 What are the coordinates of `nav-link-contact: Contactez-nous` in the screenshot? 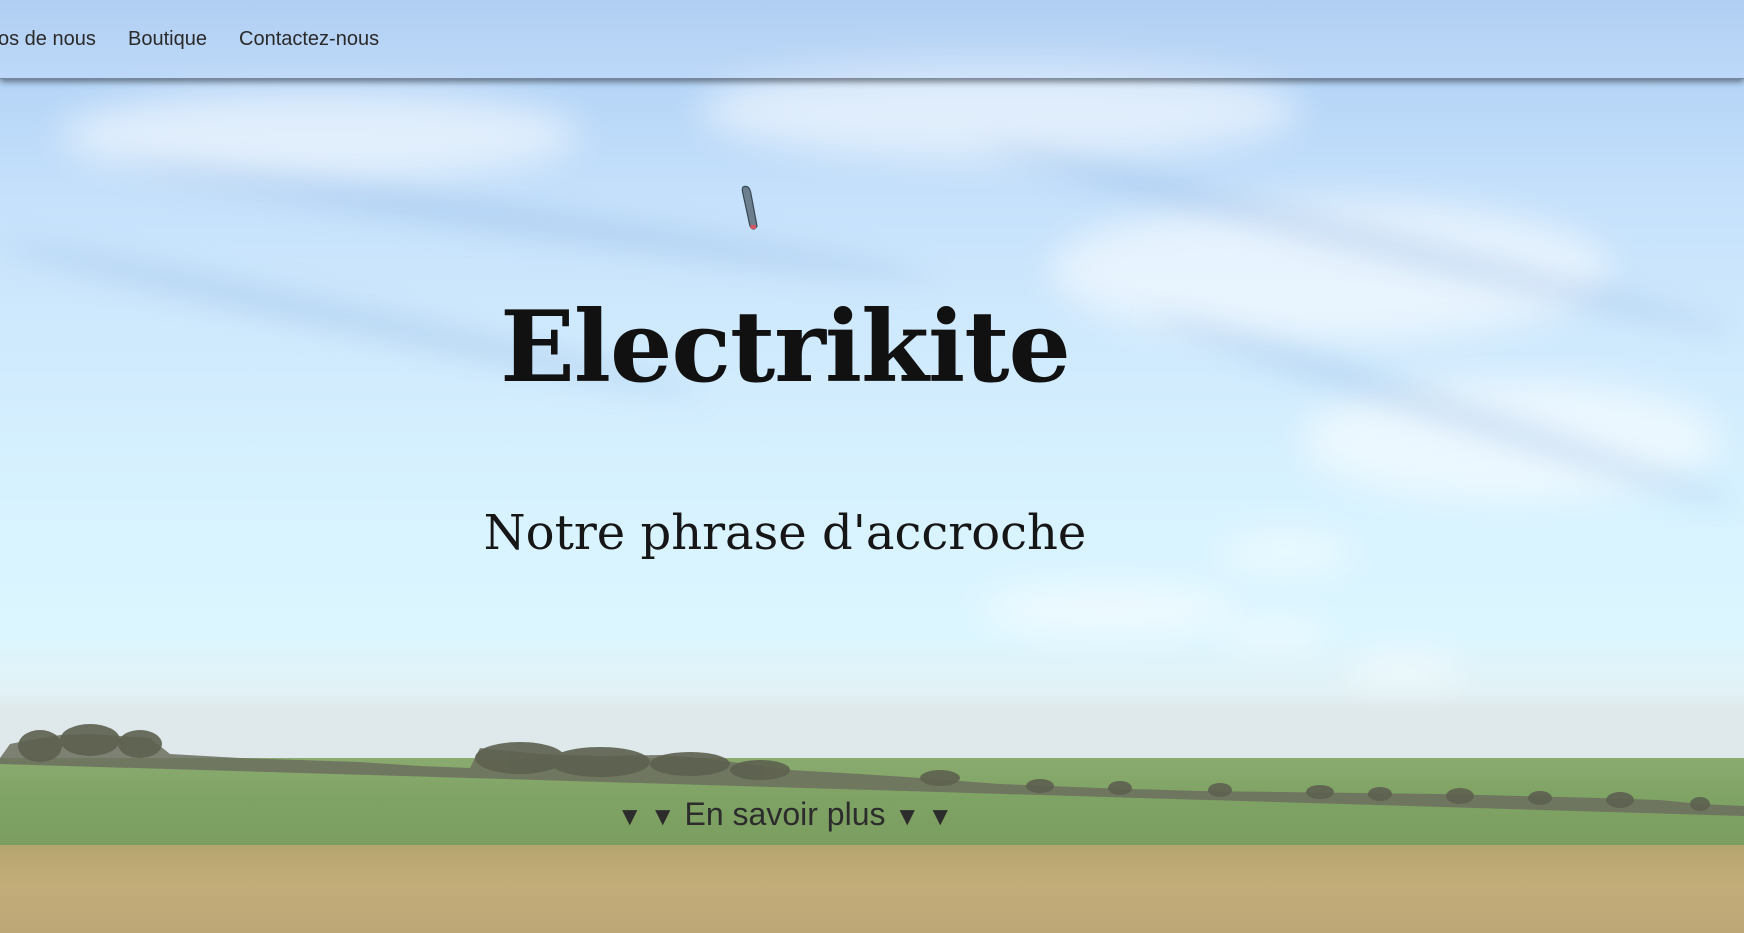 It's located at (309, 39).